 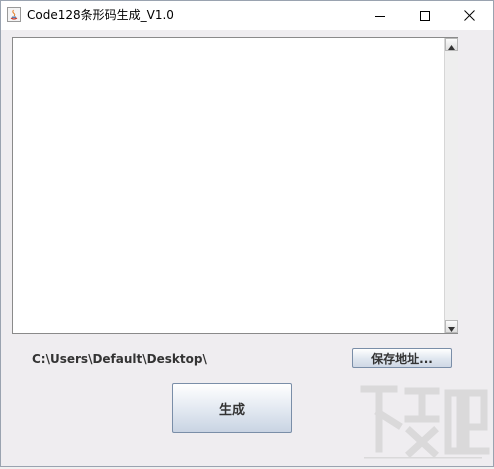 I want to click on maximize-button, so click(x=424, y=15).